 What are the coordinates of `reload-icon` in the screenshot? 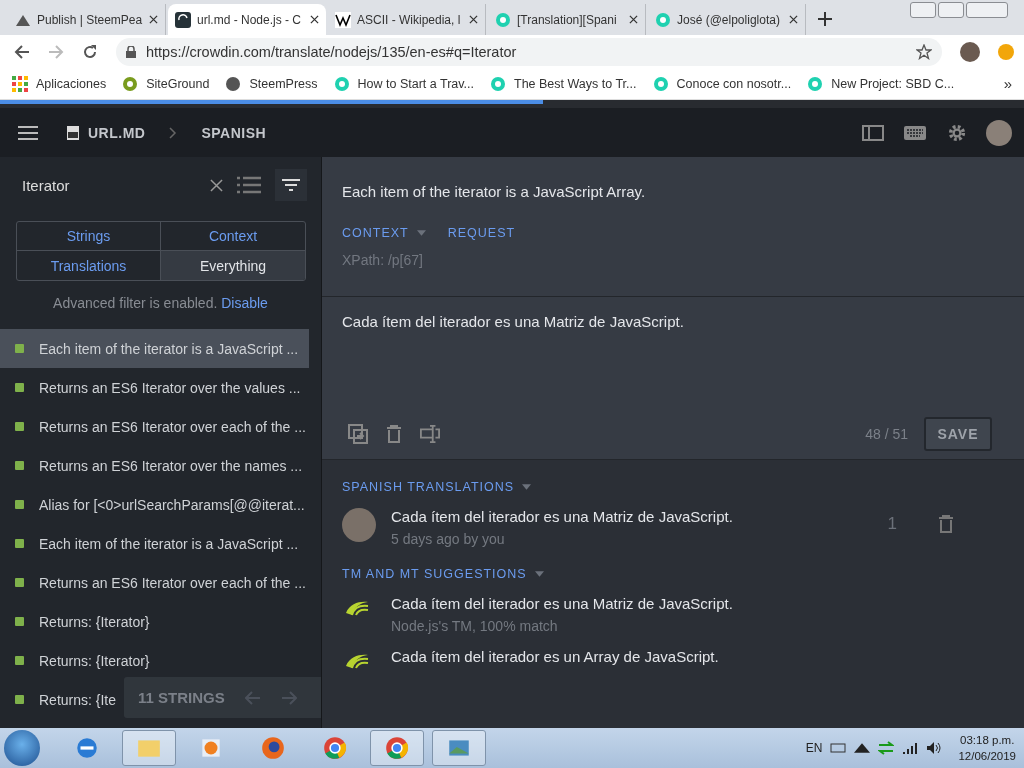 It's located at (90, 51).